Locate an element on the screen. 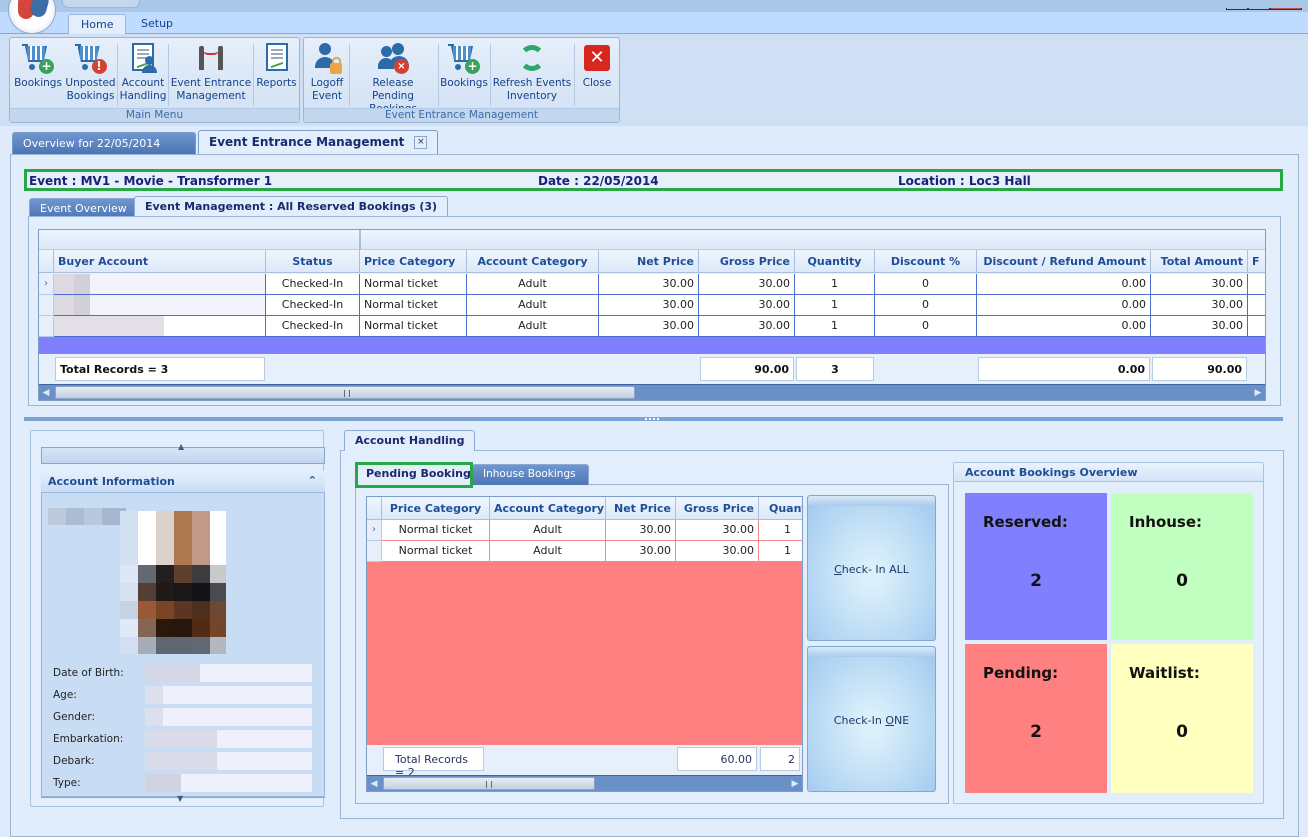 The image size is (1308, 837). col-status: Status is located at coordinates (313, 261).